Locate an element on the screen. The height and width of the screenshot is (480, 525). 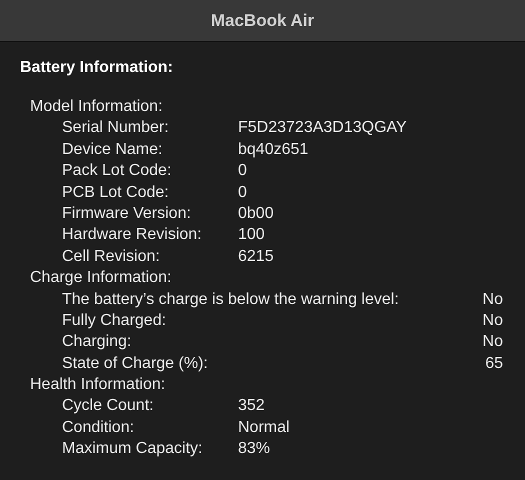
field-value: 6215 is located at coordinates (256, 256).